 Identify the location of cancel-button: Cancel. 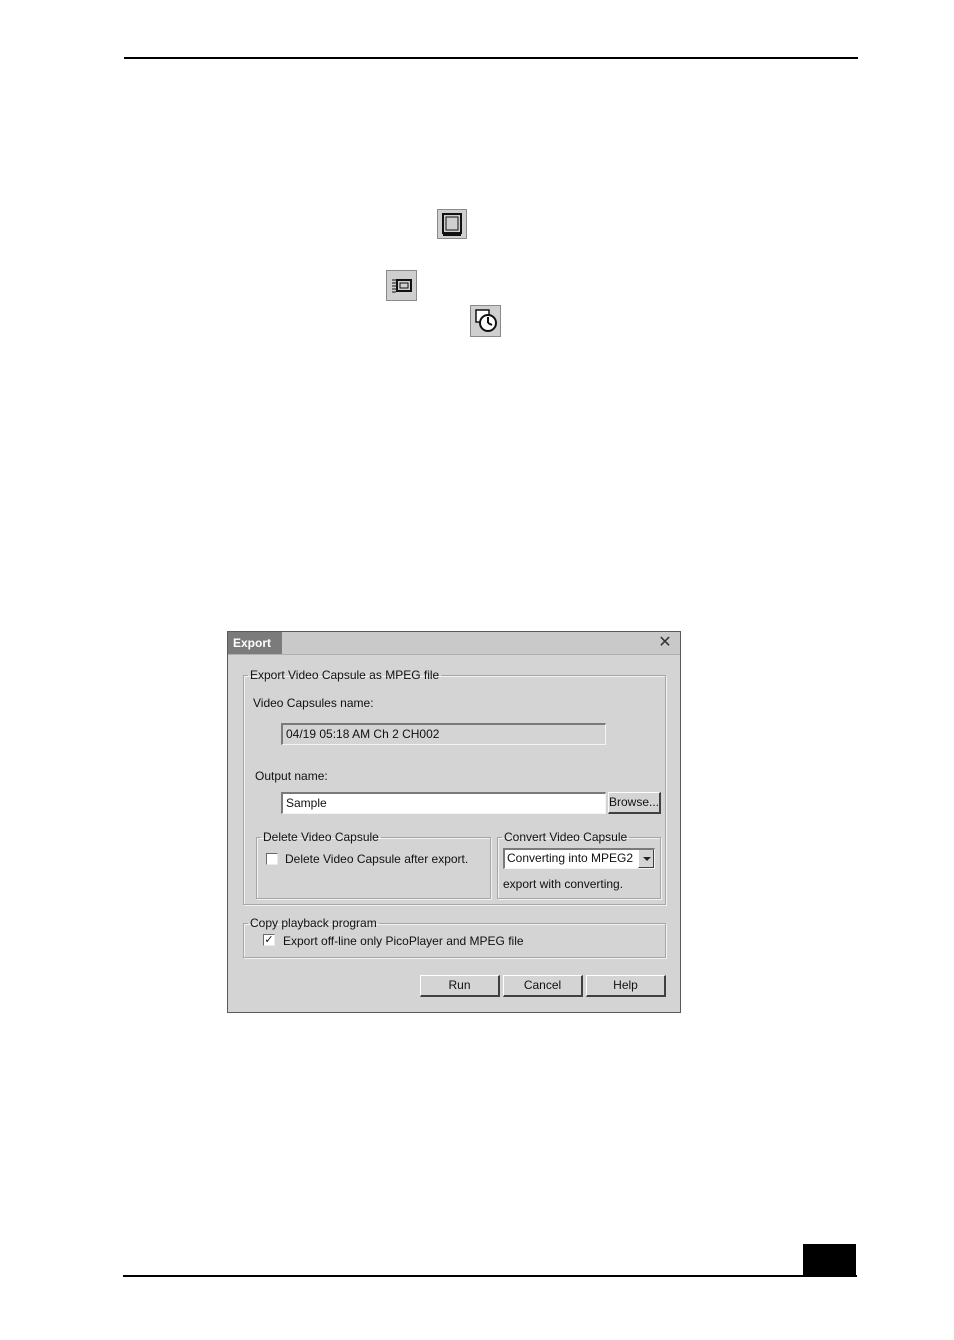
(543, 986).